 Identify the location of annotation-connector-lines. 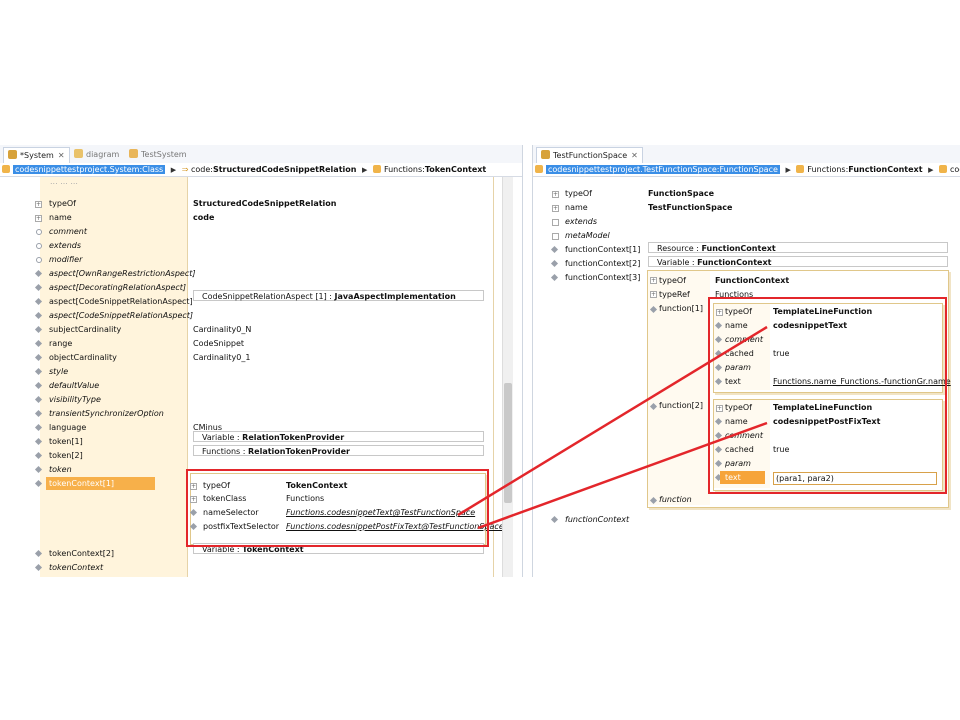
(612, 427).